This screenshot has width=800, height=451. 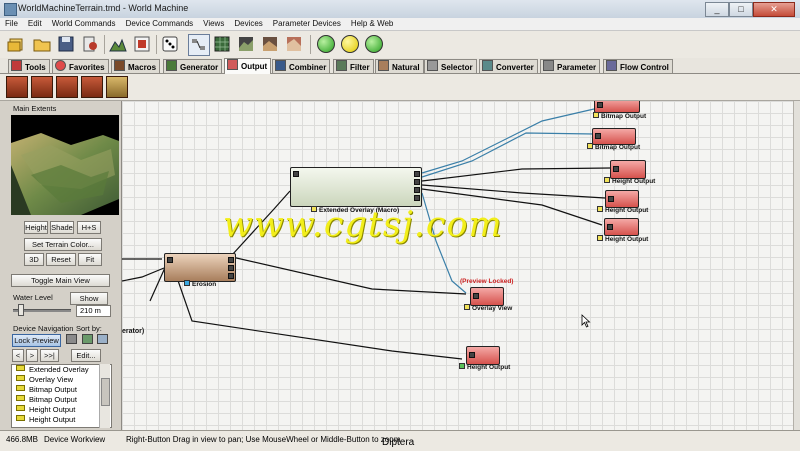 What do you see at coordinates (796, 265) in the screenshot?
I see `workview-scrollbar` at bounding box center [796, 265].